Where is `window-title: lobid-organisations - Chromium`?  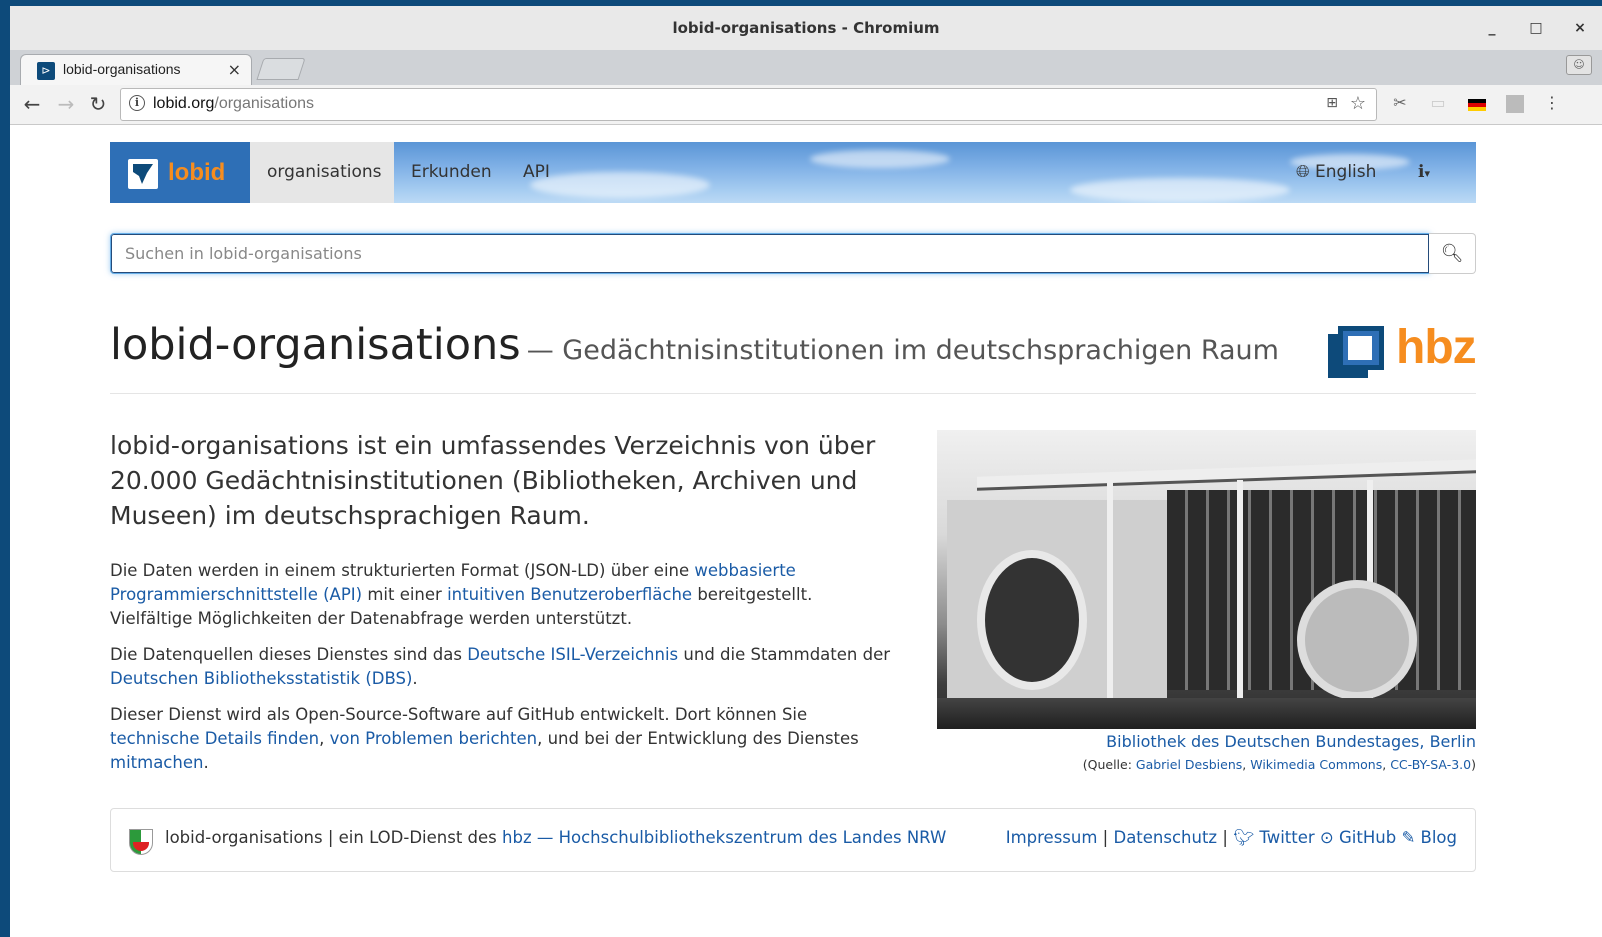 window-title: lobid-organisations - Chromium is located at coordinates (806, 28).